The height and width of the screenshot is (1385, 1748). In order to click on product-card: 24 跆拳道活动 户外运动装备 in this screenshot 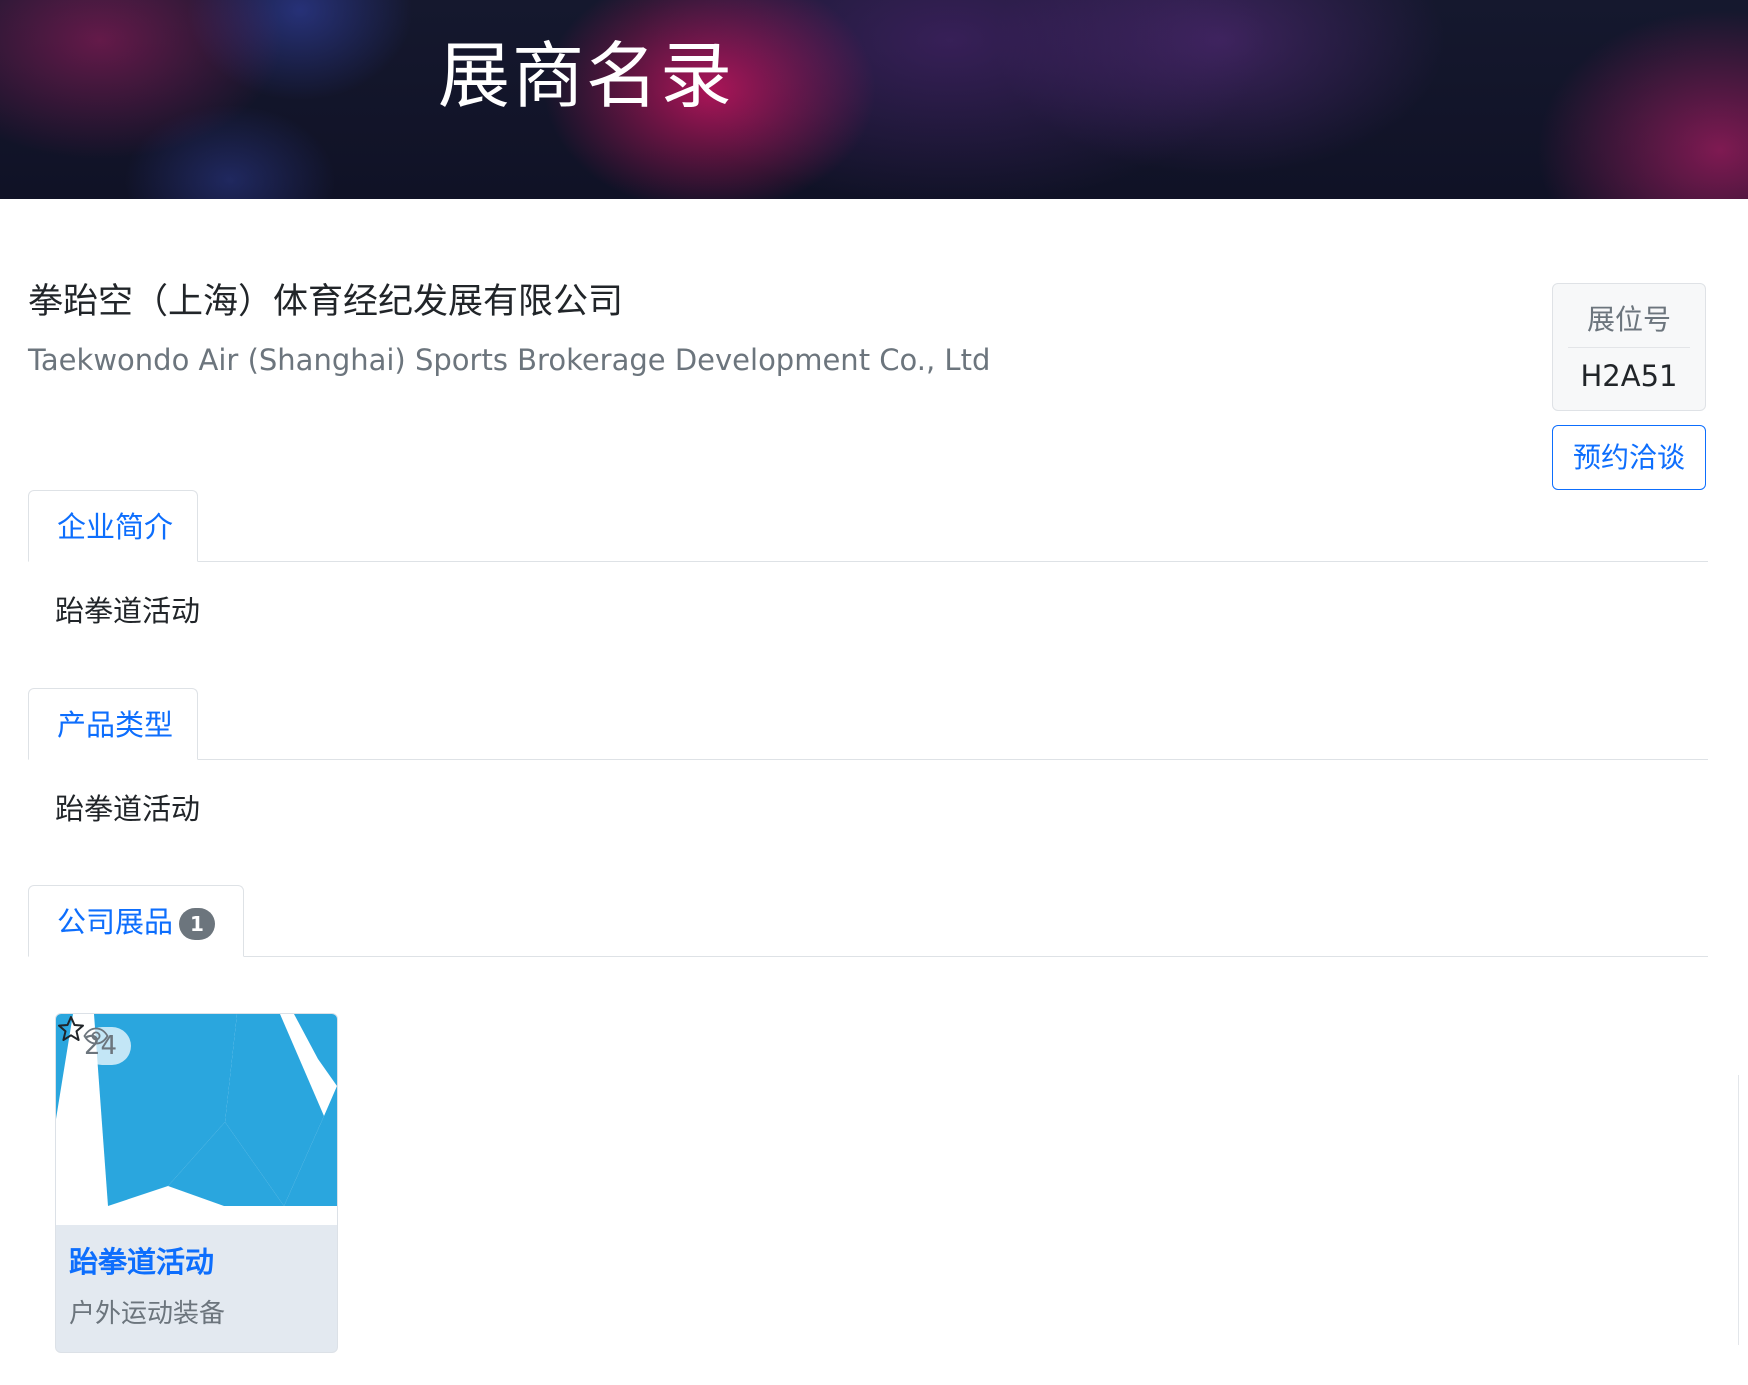, I will do `click(196, 1183)`.